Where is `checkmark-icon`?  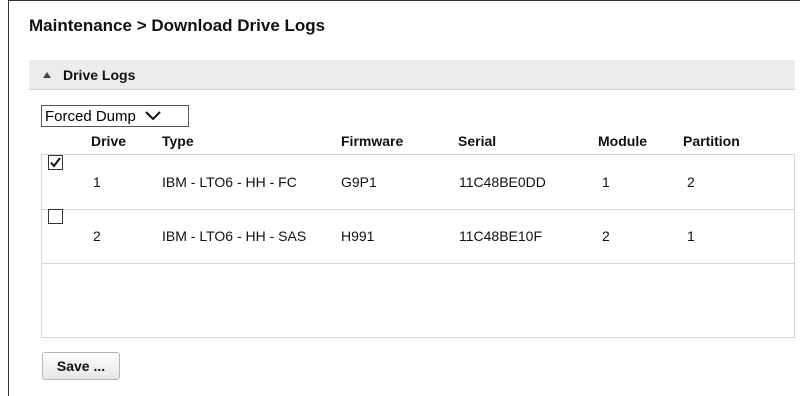
checkmark-icon is located at coordinates (55, 162).